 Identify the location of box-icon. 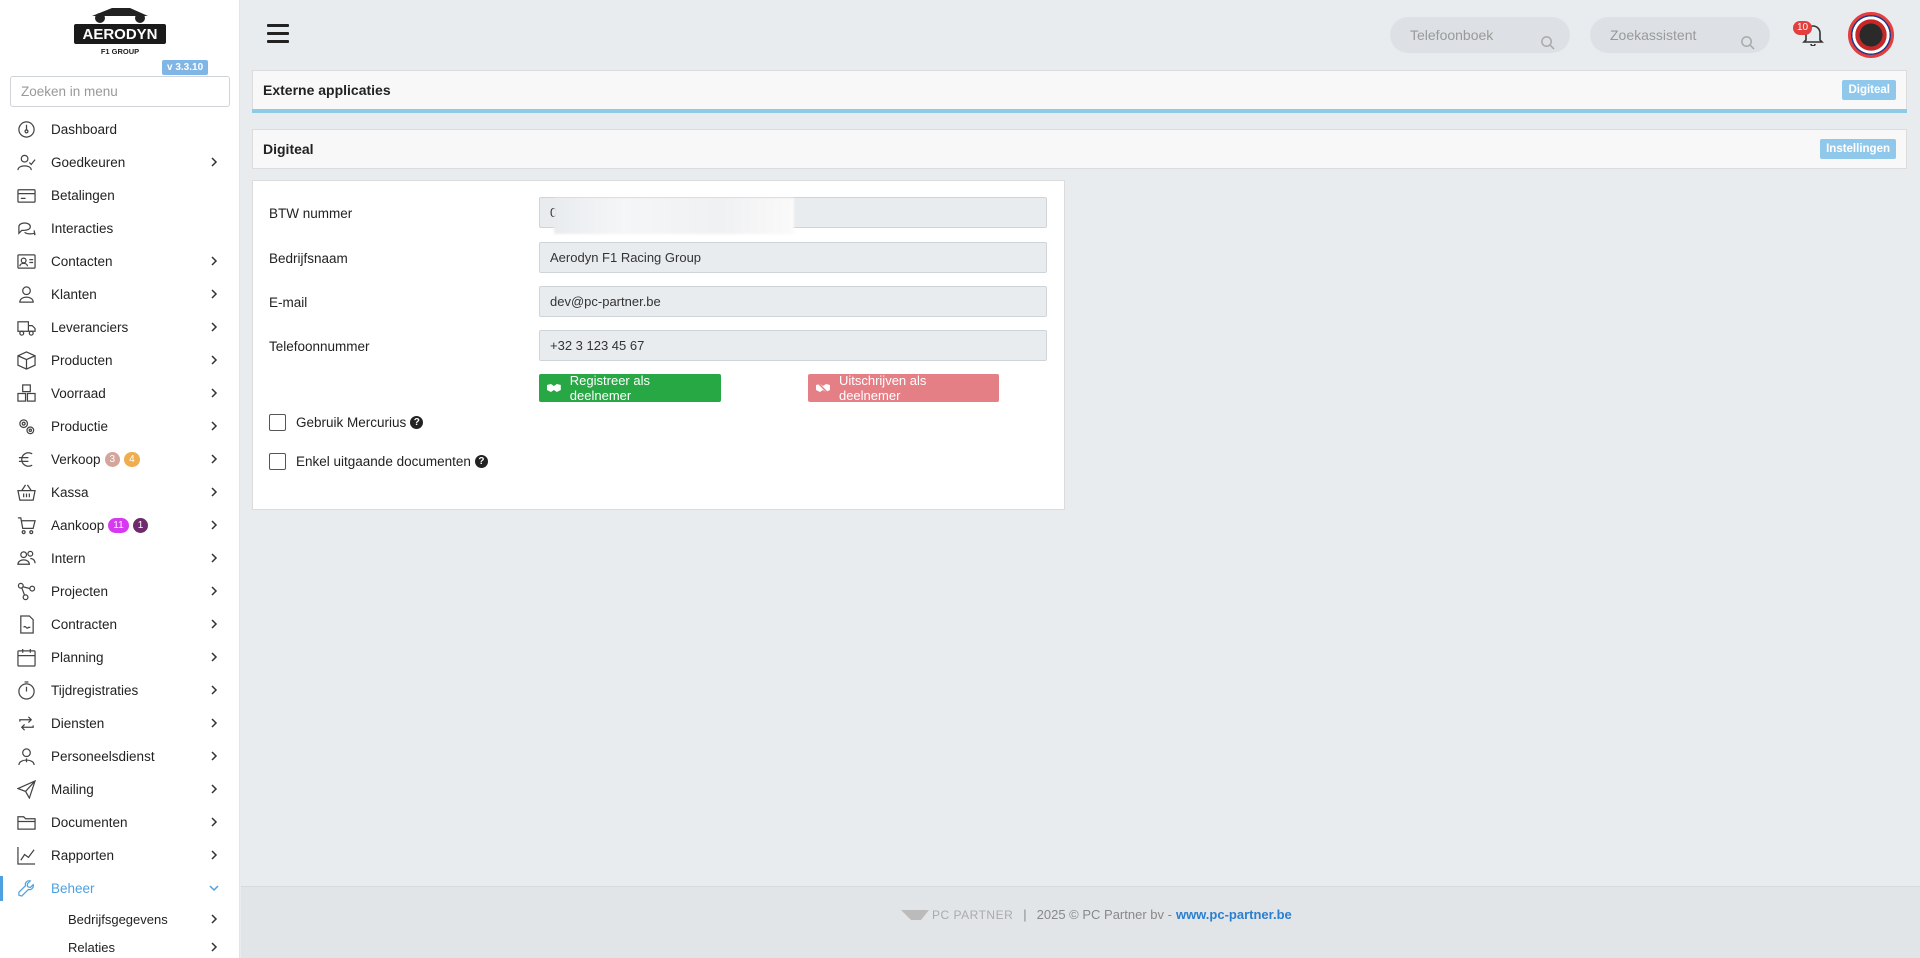
(26, 361).